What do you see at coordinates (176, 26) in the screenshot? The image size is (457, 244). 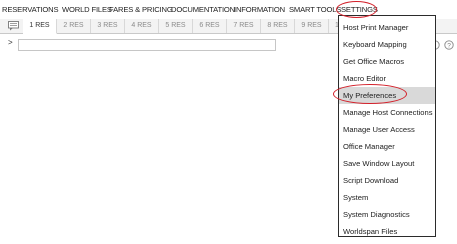 I see `tab-5-res: 5 RES` at bounding box center [176, 26].